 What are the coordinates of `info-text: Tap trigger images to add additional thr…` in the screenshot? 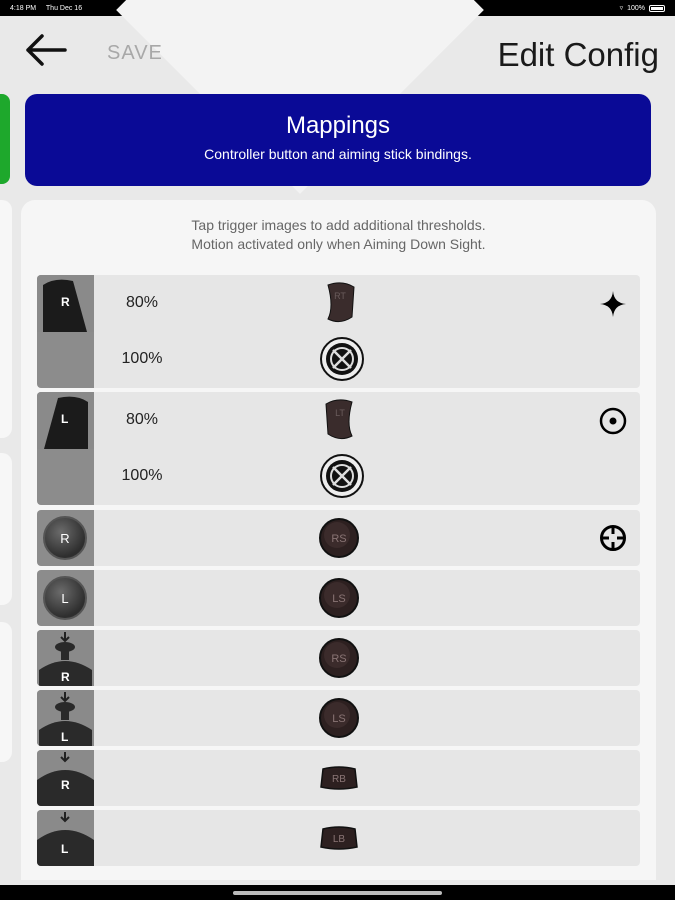 It's located at (338, 235).